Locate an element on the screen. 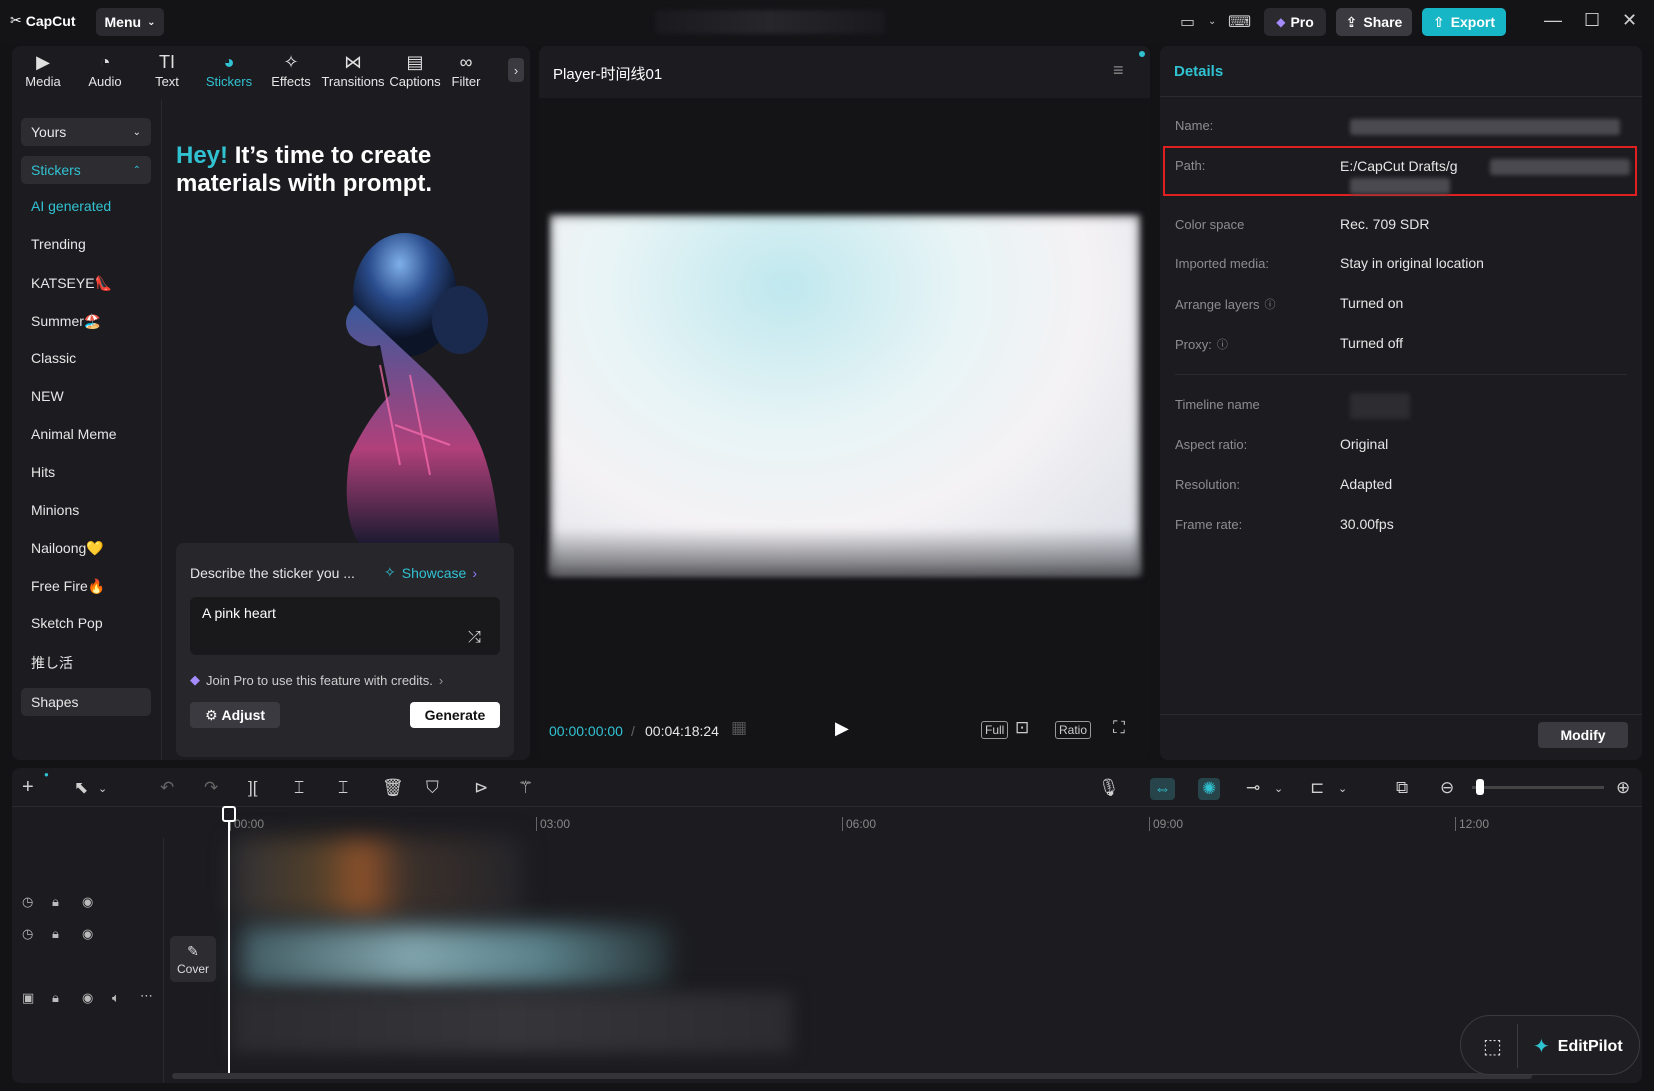  tab-stickers: ◕ Stickers is located at coordinates (229, 71).